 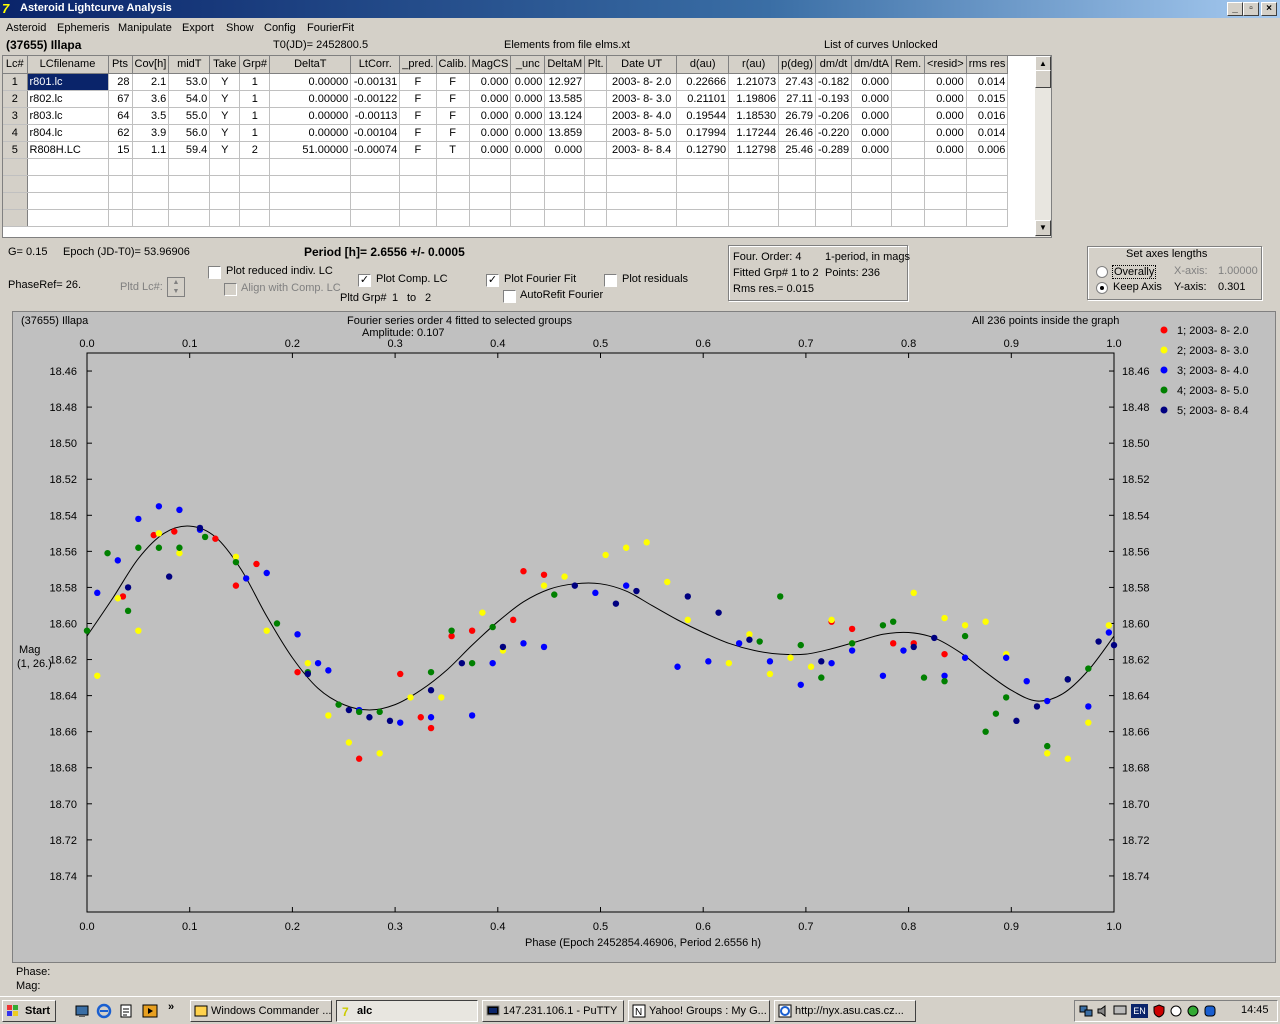 I want to click on column-header: Take, so click(x=225, y=65).